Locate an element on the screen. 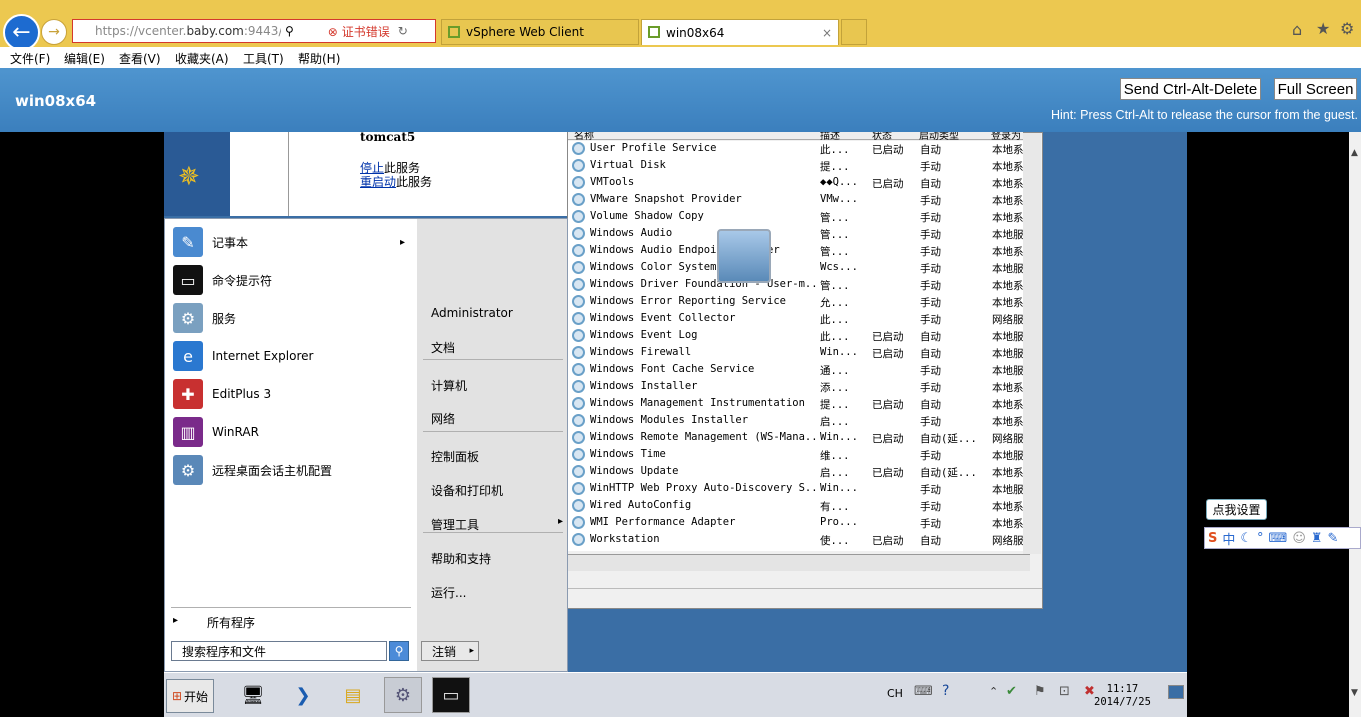 This screenshot has width=1361, height=717. service-row: Windows Audio 管... 手动 本地服 is located at coordinates (797, 234).